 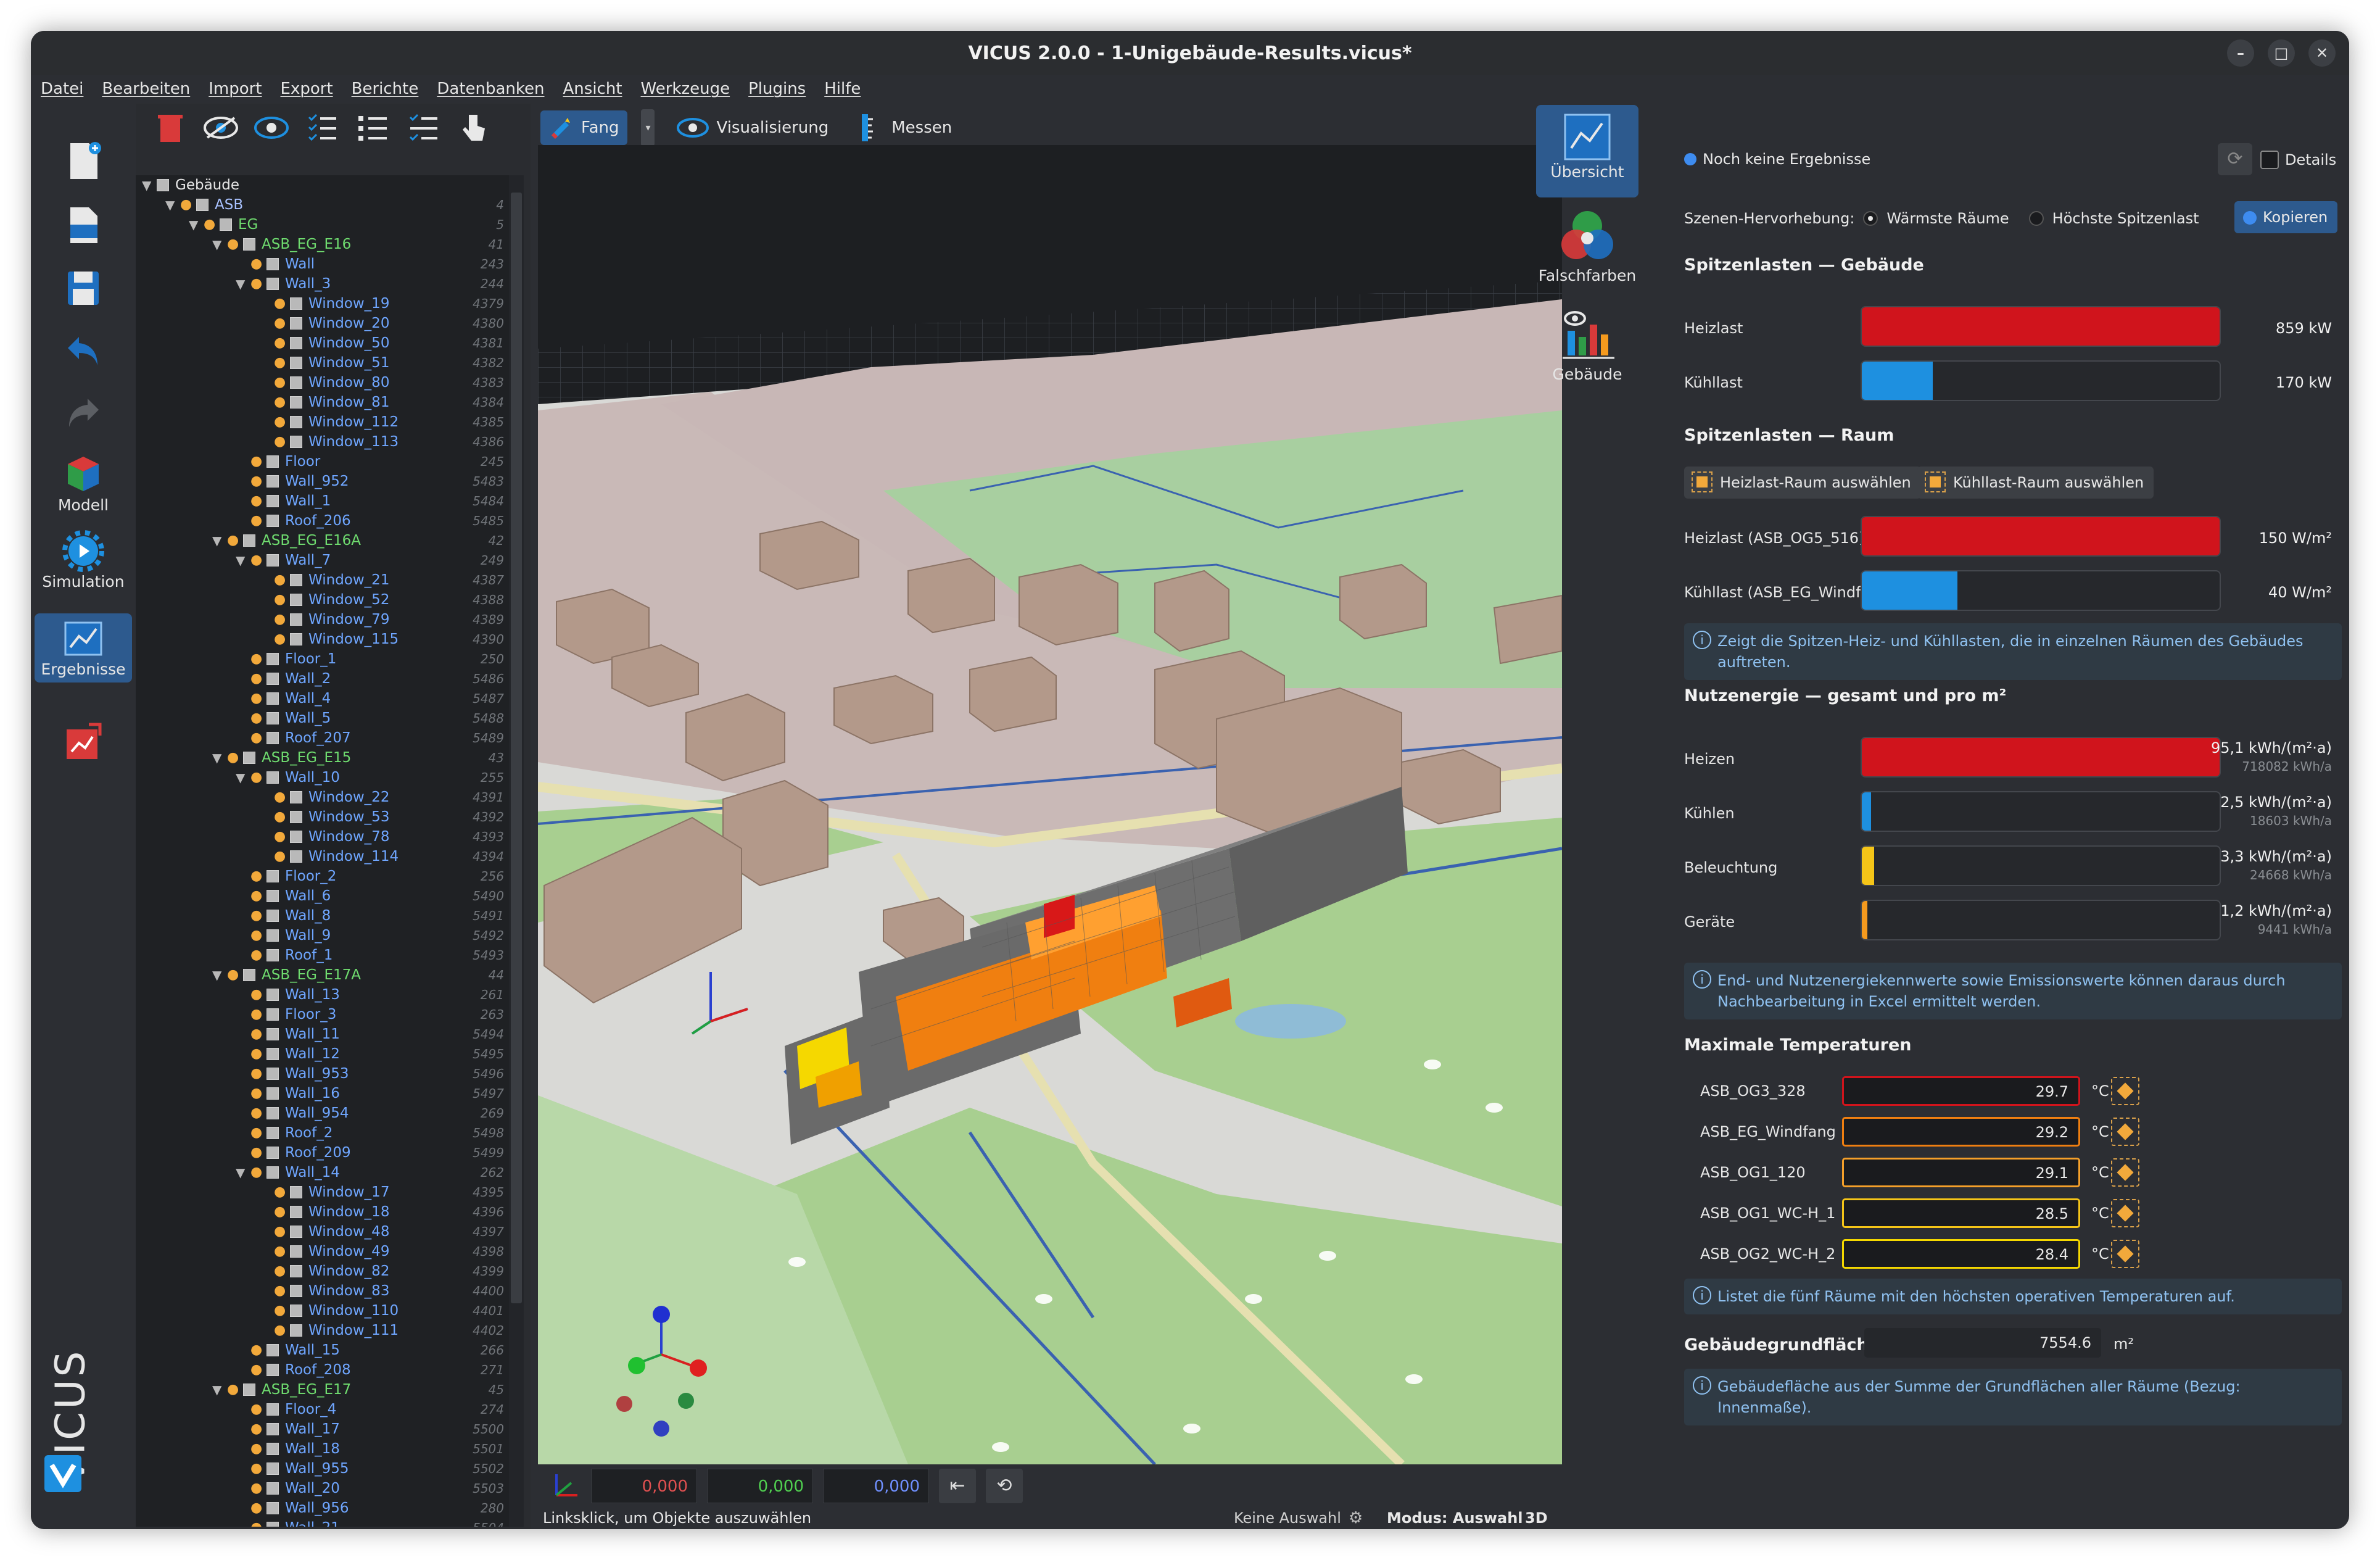 What do you see at coordinates (322, 1133) in the screenshot?
I see `tree-row: ● Roof_2 5498` at bounding box center [322, 1133].